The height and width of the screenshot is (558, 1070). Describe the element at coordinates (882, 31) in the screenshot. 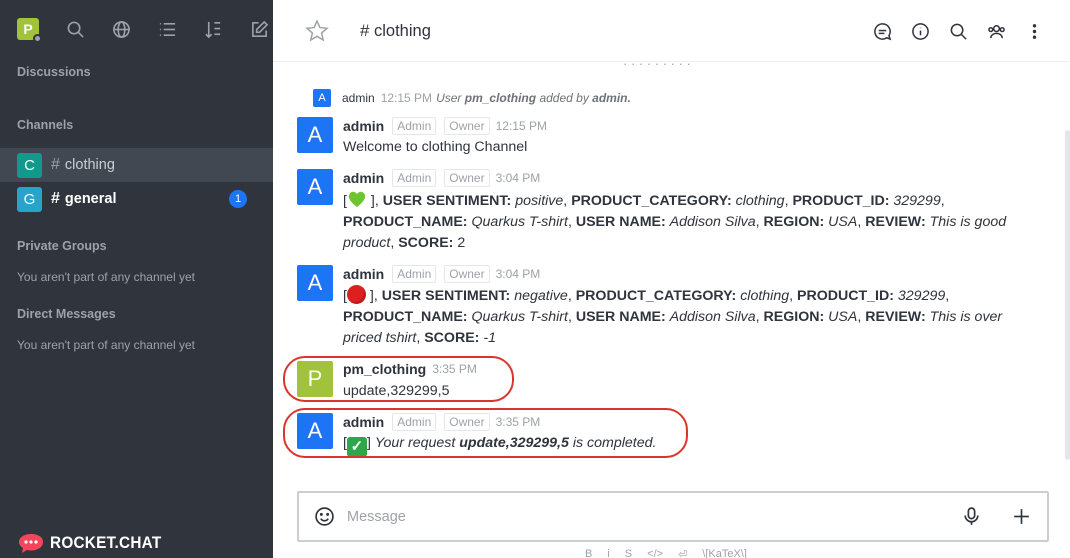

I see `discussion-icon` at that location.